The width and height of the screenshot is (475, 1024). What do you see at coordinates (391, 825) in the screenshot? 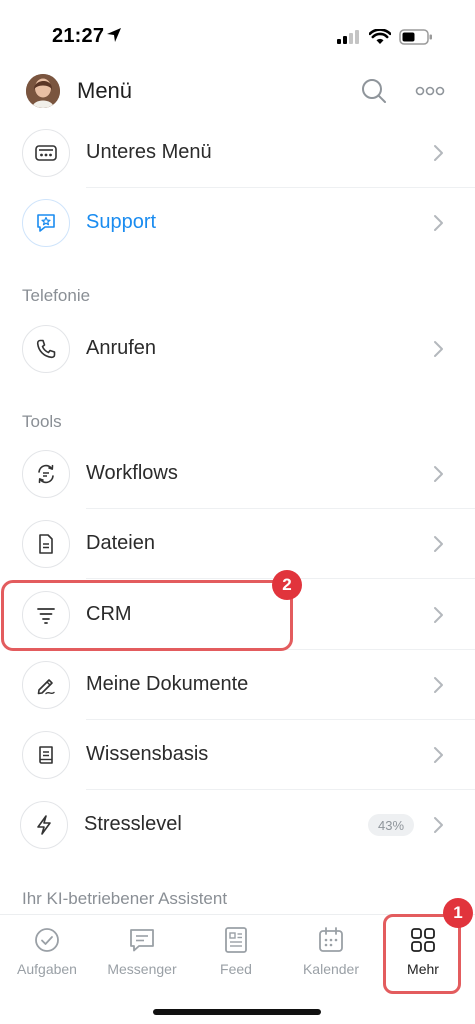
I see `stresslevel-value-badge: 43%` at bounding box center [391, 825].